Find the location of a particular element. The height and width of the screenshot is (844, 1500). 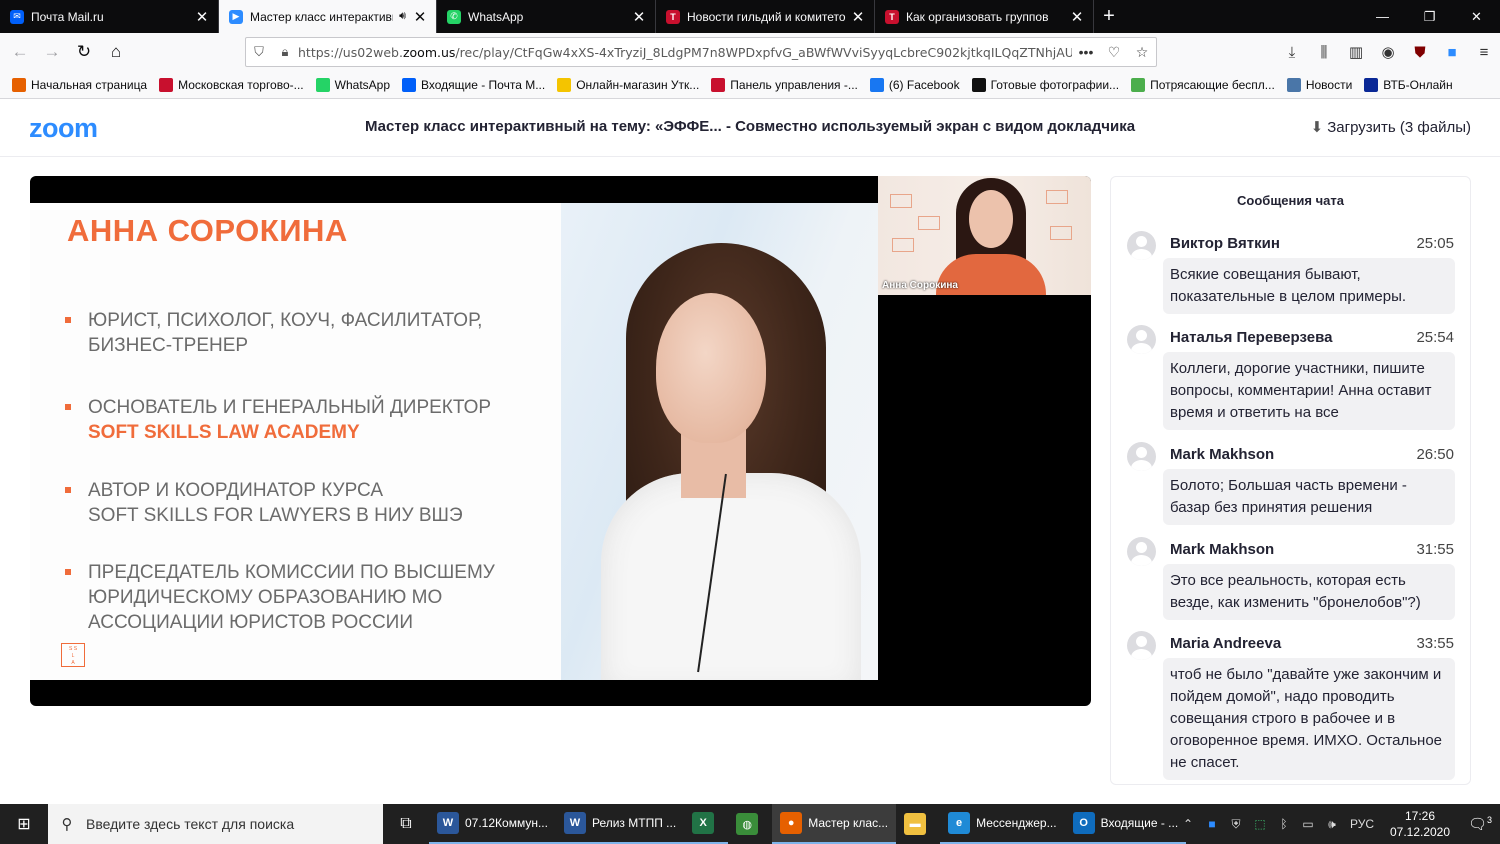

volume-icon: 🕪︎ is located at coordinates (1332, 824).